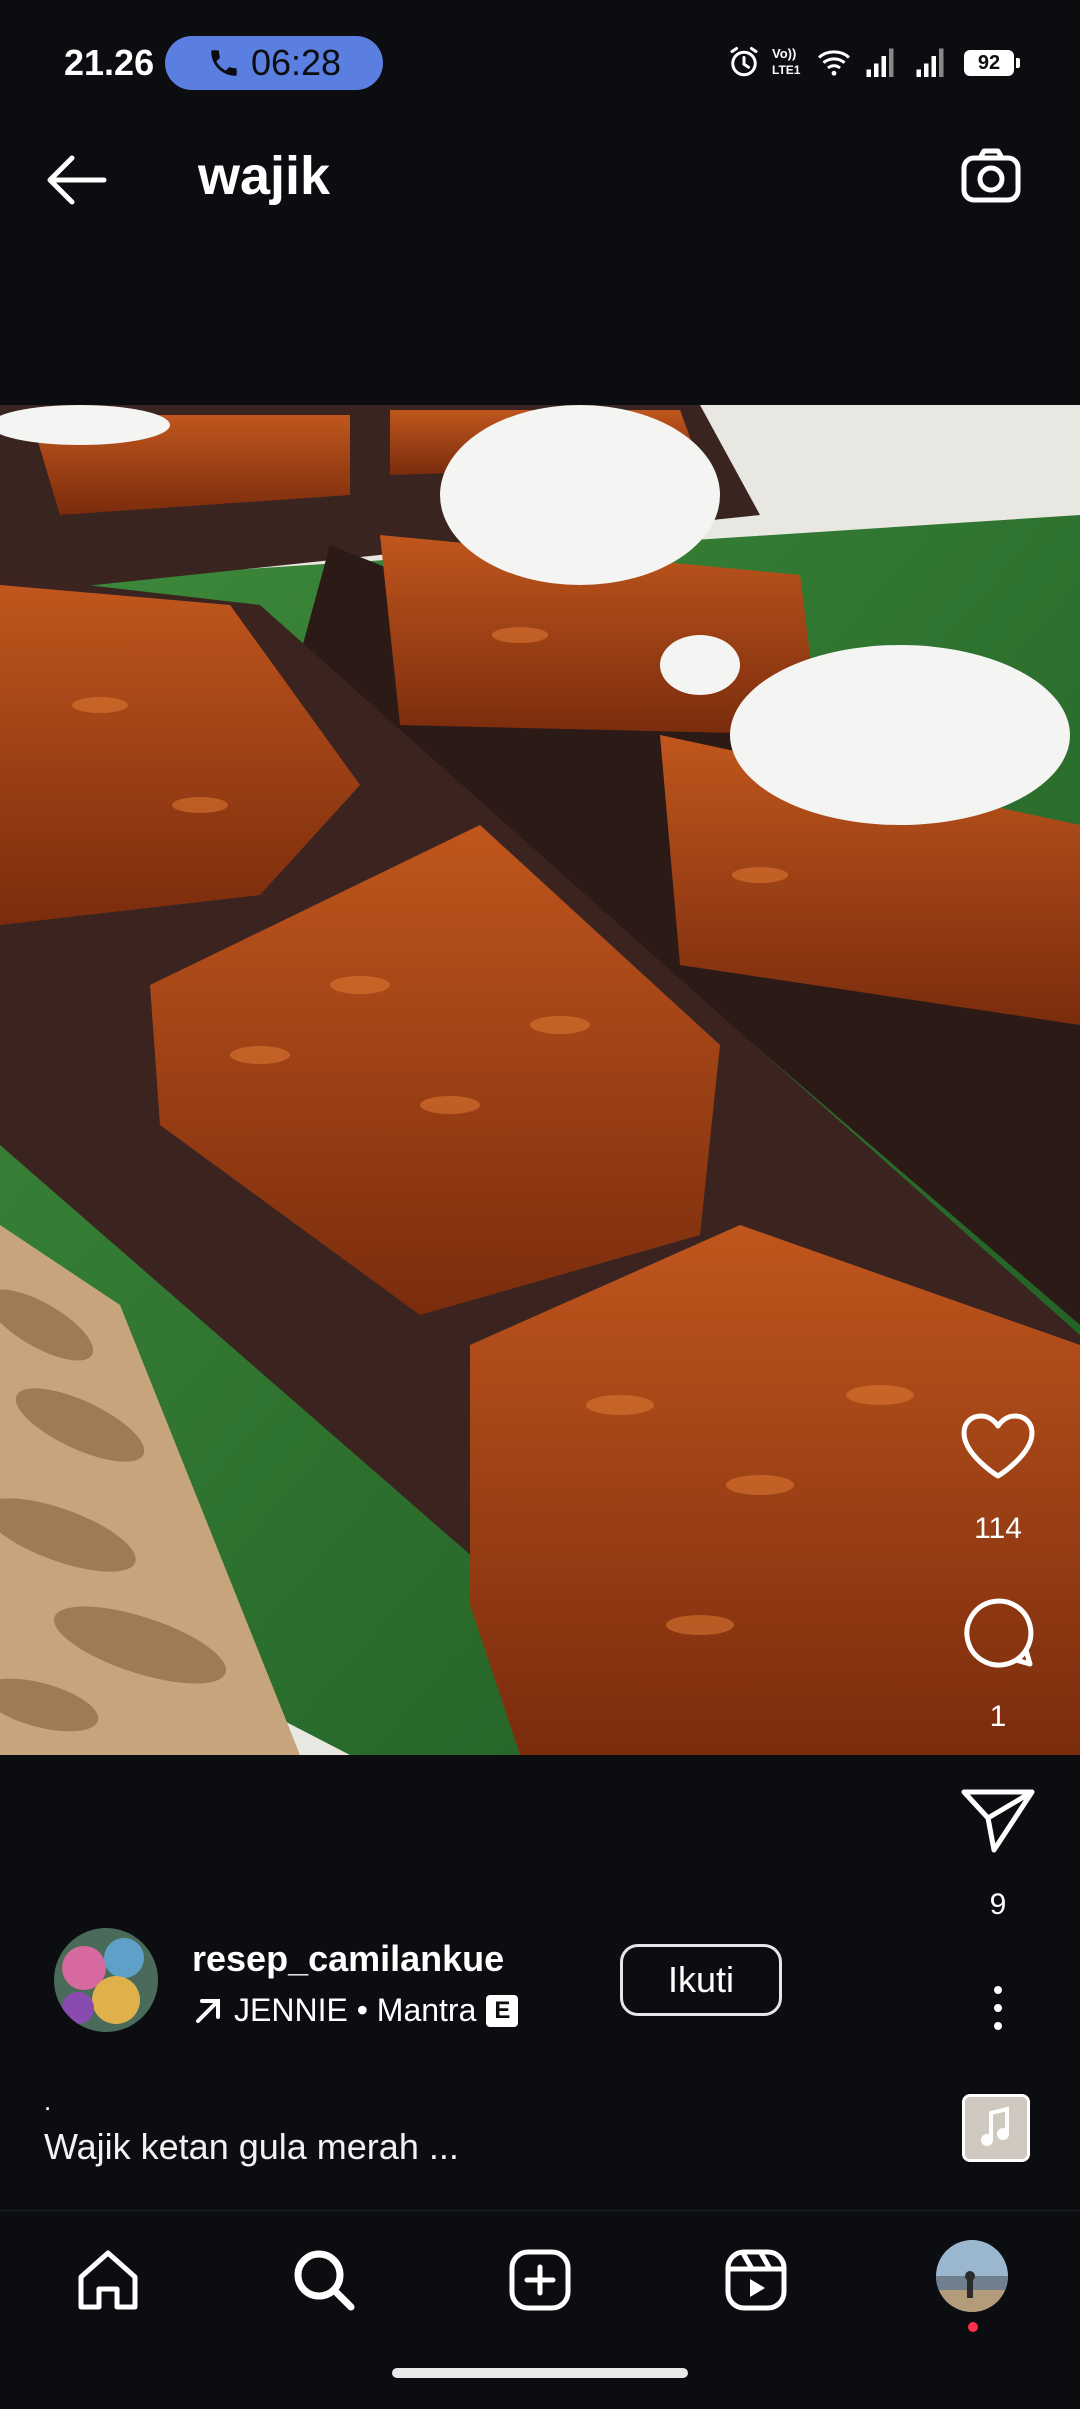 Image resolution: width=1080 pixels, height=2409 pixels. Describe the element at coordinates (540, 180) in the screenshot. I see `header` at that location.